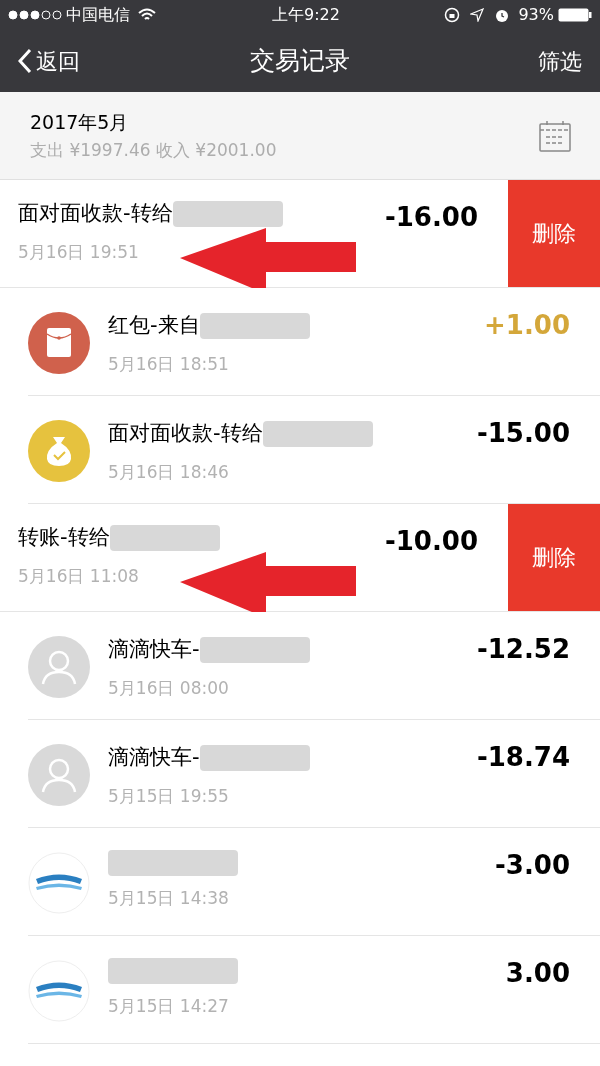 This screenshot has height=1066, width=600. What do you see at coordinates (80, 122) in the screenshot?
I see `month-label: 2017年5月` at bounding box center [80, 122].